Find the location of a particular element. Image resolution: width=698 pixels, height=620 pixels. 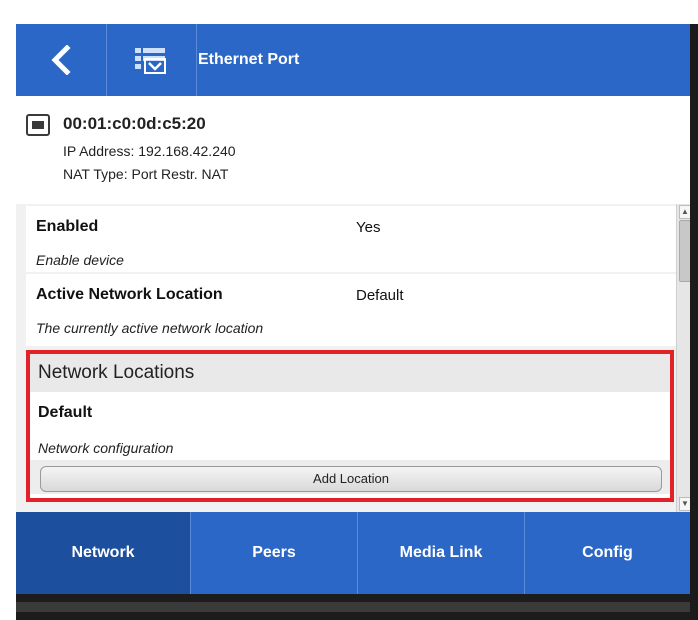

vertical-scrollbar: ▲ ▼ is located at coordinates (683, 358).